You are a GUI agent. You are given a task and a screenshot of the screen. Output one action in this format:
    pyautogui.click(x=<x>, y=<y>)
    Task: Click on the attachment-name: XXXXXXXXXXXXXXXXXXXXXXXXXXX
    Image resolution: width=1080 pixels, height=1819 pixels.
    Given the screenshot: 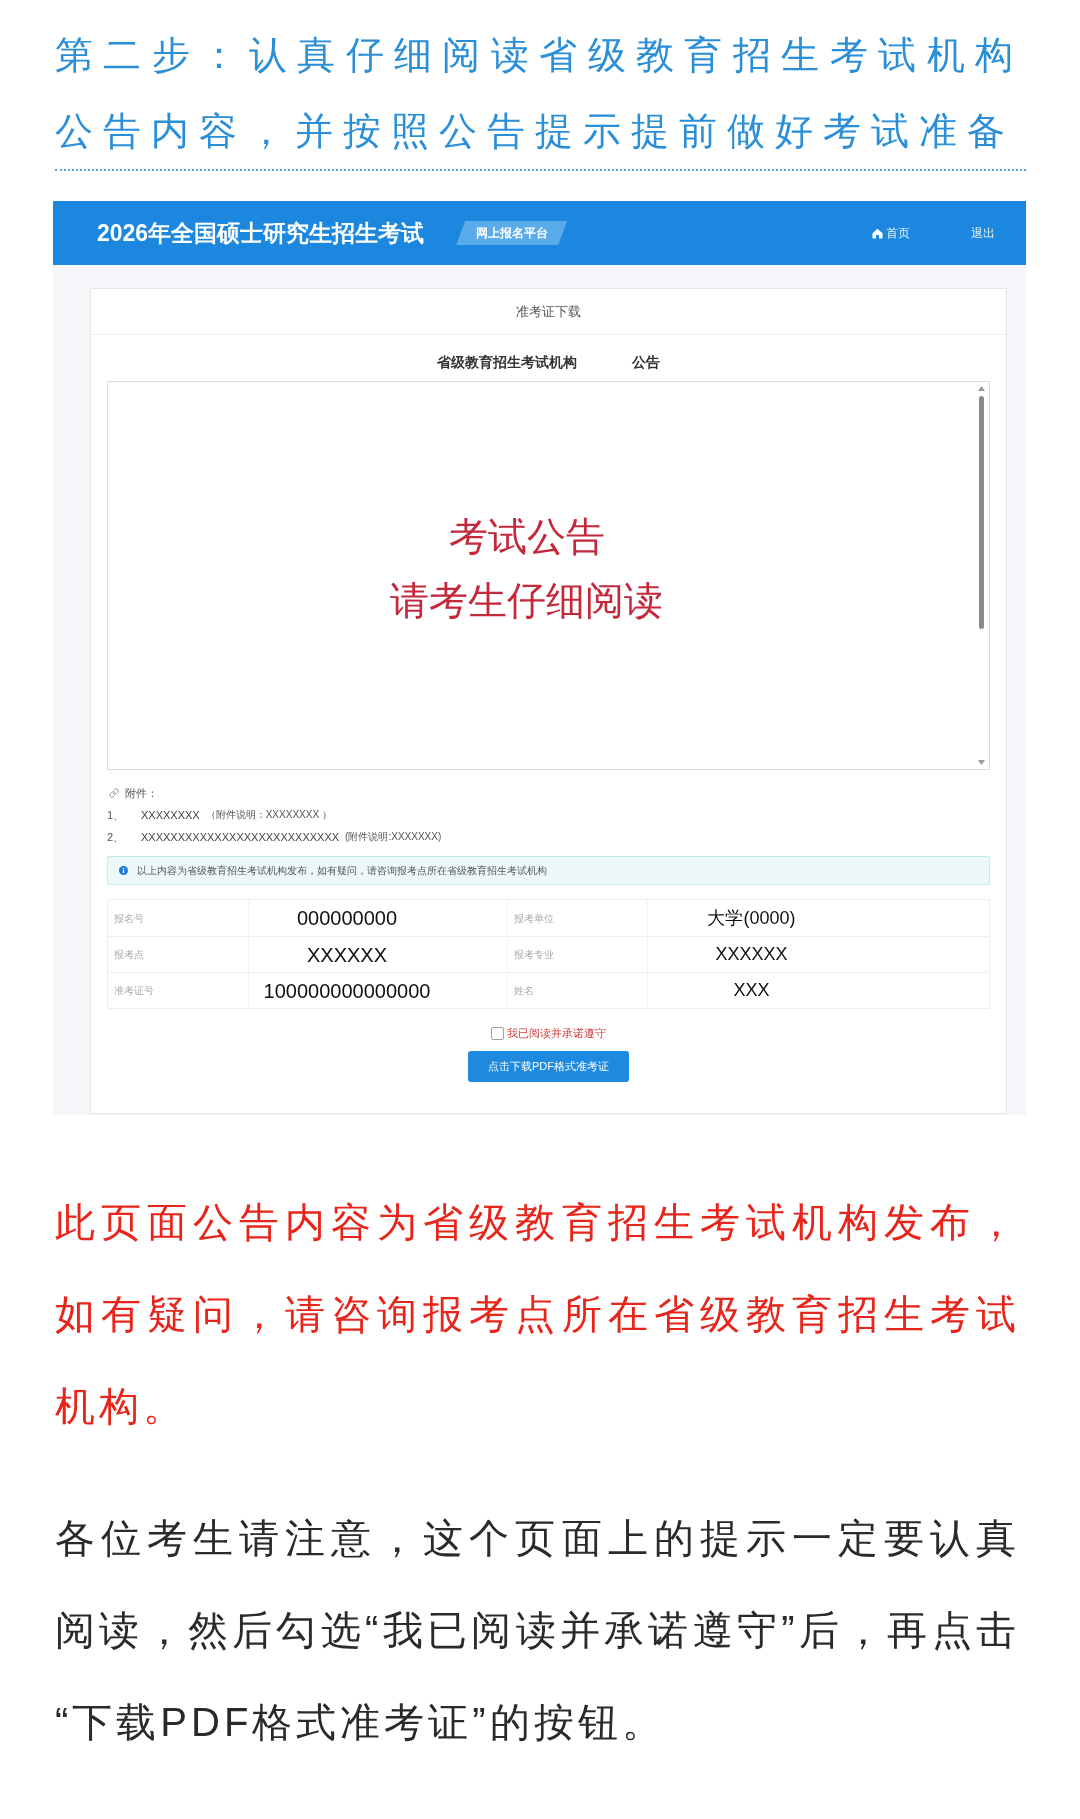 What is the action you would take?
    pyautogui.click(x=240, y=837)
    